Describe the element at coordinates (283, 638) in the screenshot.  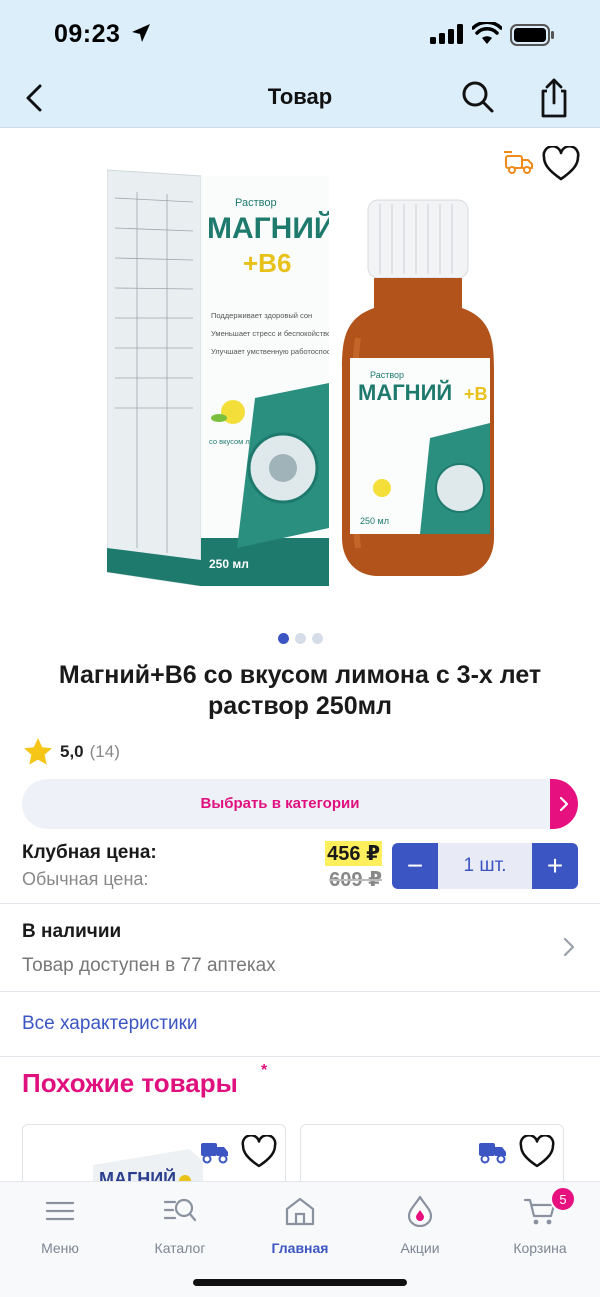
I see `gallery-dot-active` at that location.